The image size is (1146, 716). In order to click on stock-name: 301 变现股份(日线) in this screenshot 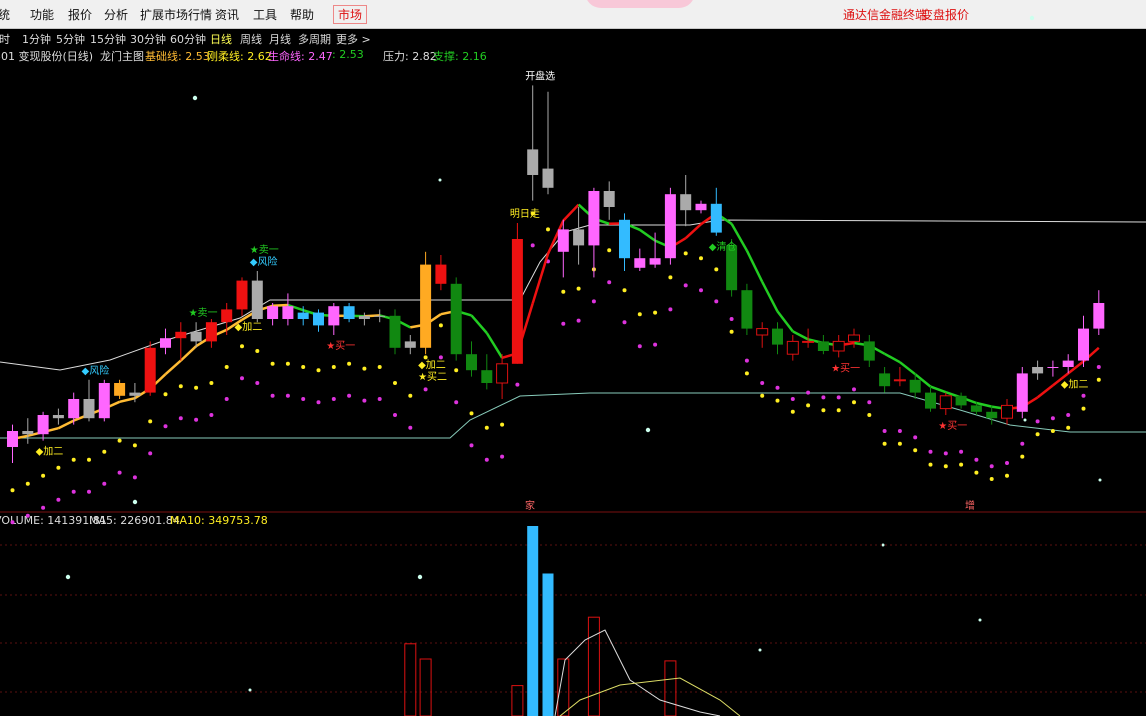, I will do `click(47, 56)`.